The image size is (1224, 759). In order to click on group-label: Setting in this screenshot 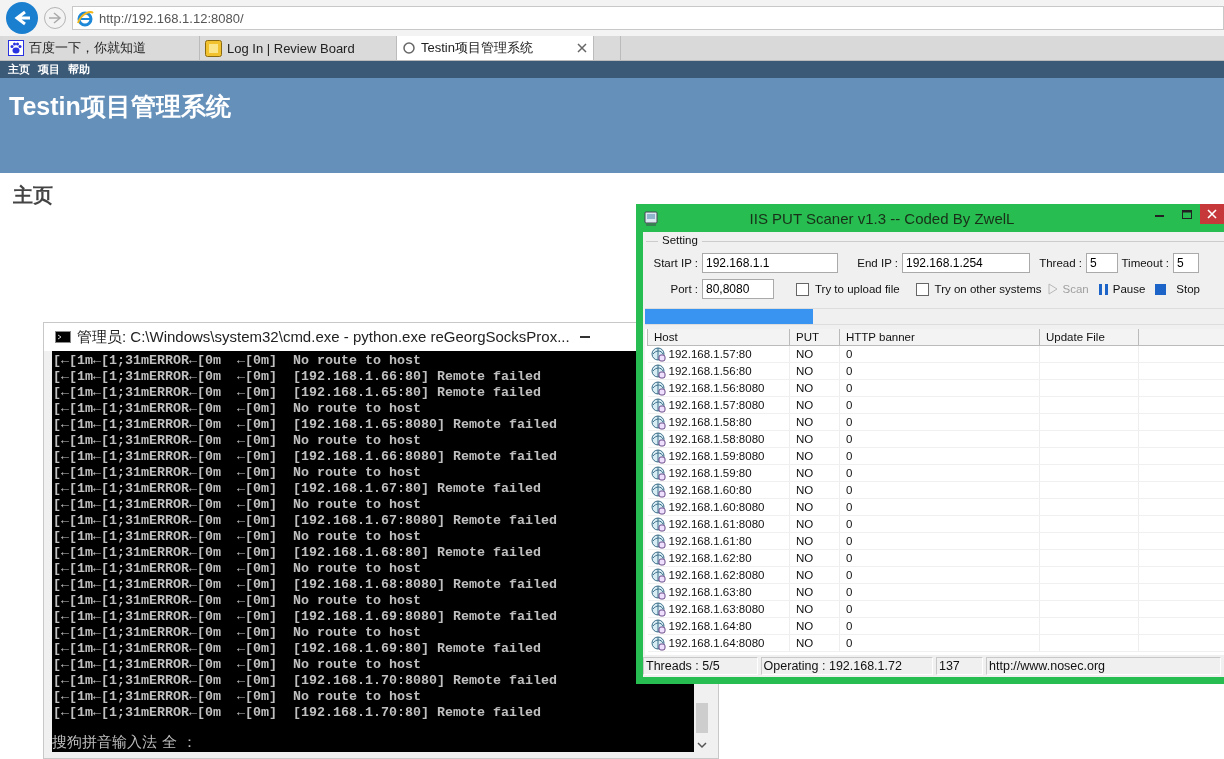, I will do `click(680, 240)`.